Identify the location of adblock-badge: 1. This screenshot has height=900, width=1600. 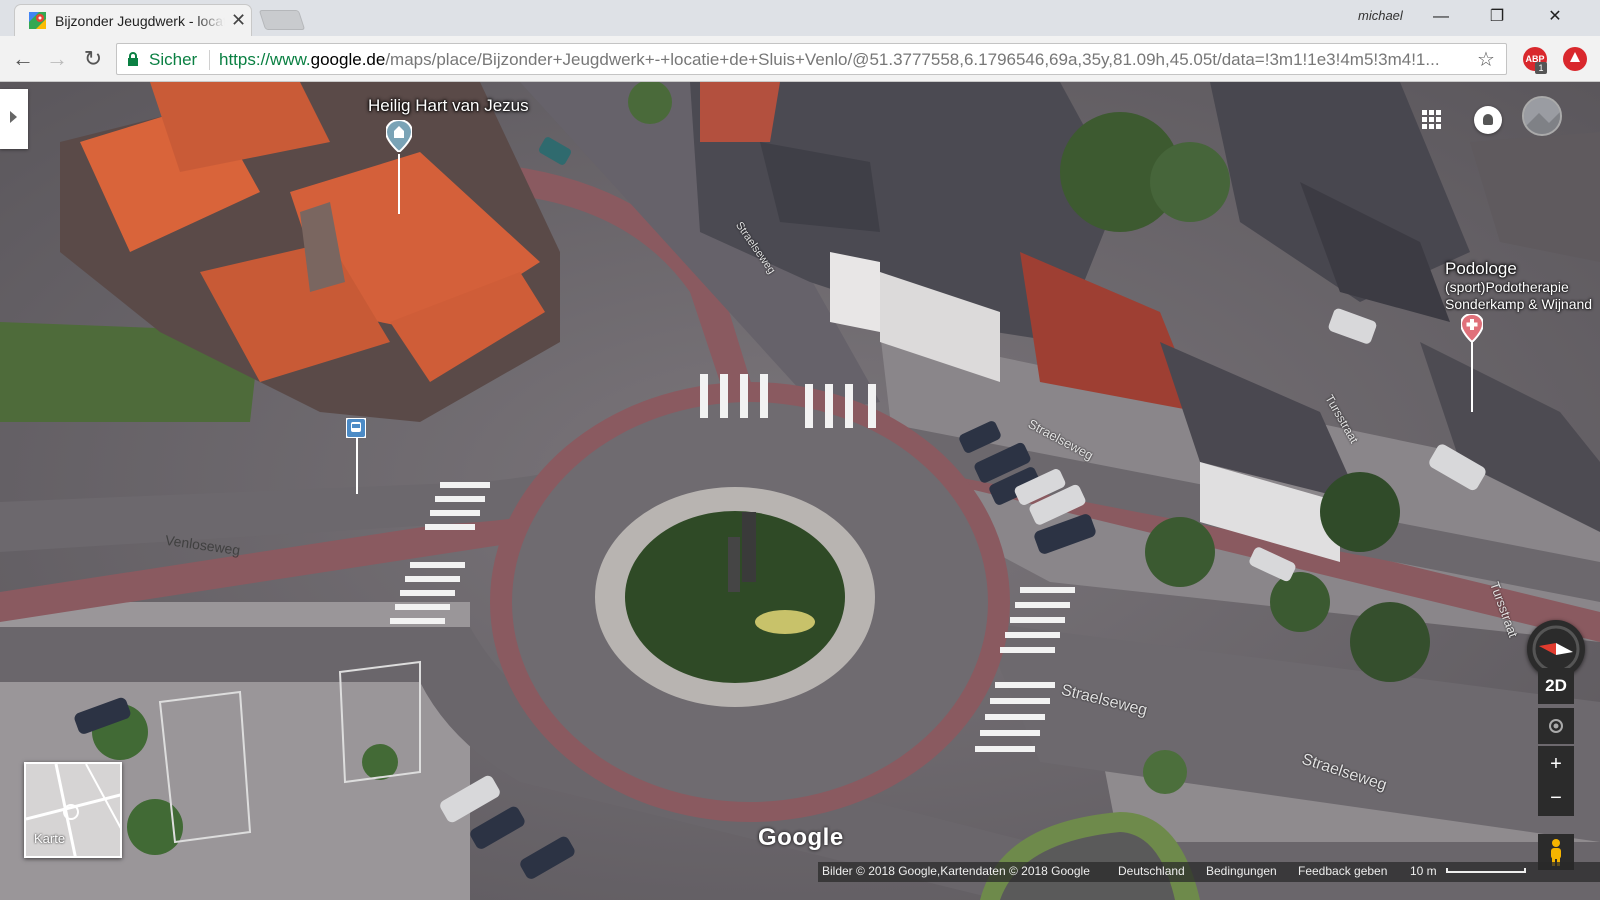
(1541, 68).